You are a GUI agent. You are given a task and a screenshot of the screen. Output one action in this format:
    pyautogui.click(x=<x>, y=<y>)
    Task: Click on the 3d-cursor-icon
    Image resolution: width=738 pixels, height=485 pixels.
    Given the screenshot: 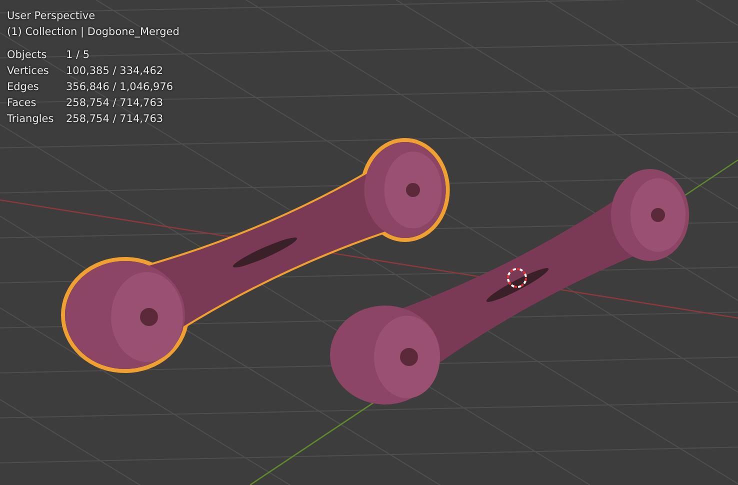 What is the action you would take?
    pyautogui.click(x=517, y=278)
    